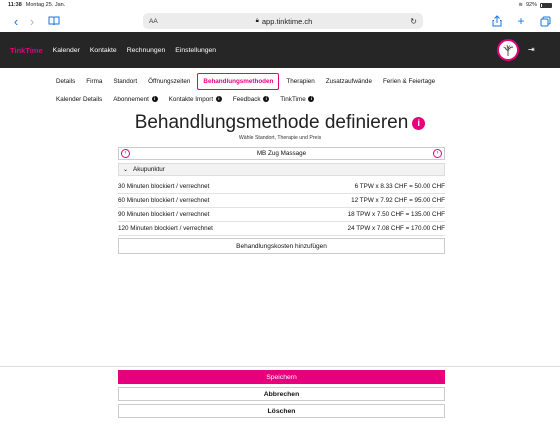 This screenshot has width=560, height=425. I want to click on price-row-value: 24 TPW x 7.08 CHF = 170.00 CHF, so click(396, 228).